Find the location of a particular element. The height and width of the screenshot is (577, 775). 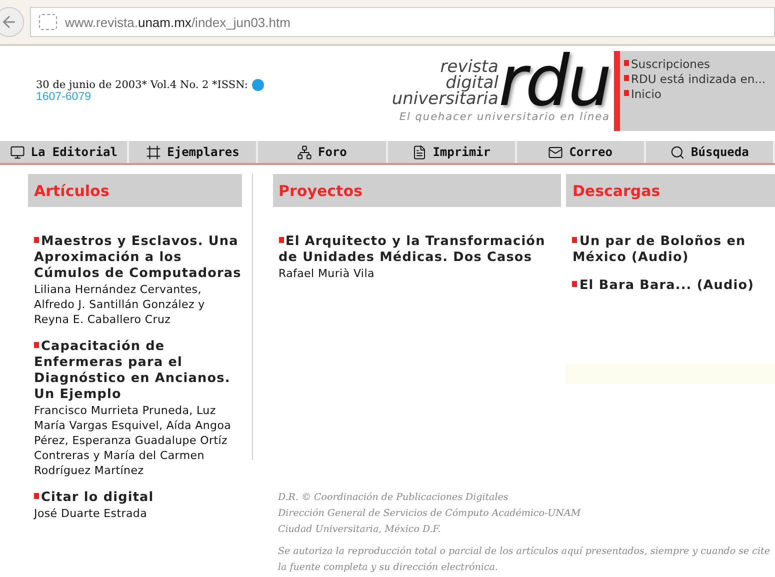

article-authors: Francisco Murrieta Pruneda, Luz María Vargas Esquivel, Aída Angoa Pérez, Esperanza Guadalupe Ortíz Contreras y María del Carmen Rodríguez Martínez is located at coordinates (133, 440).